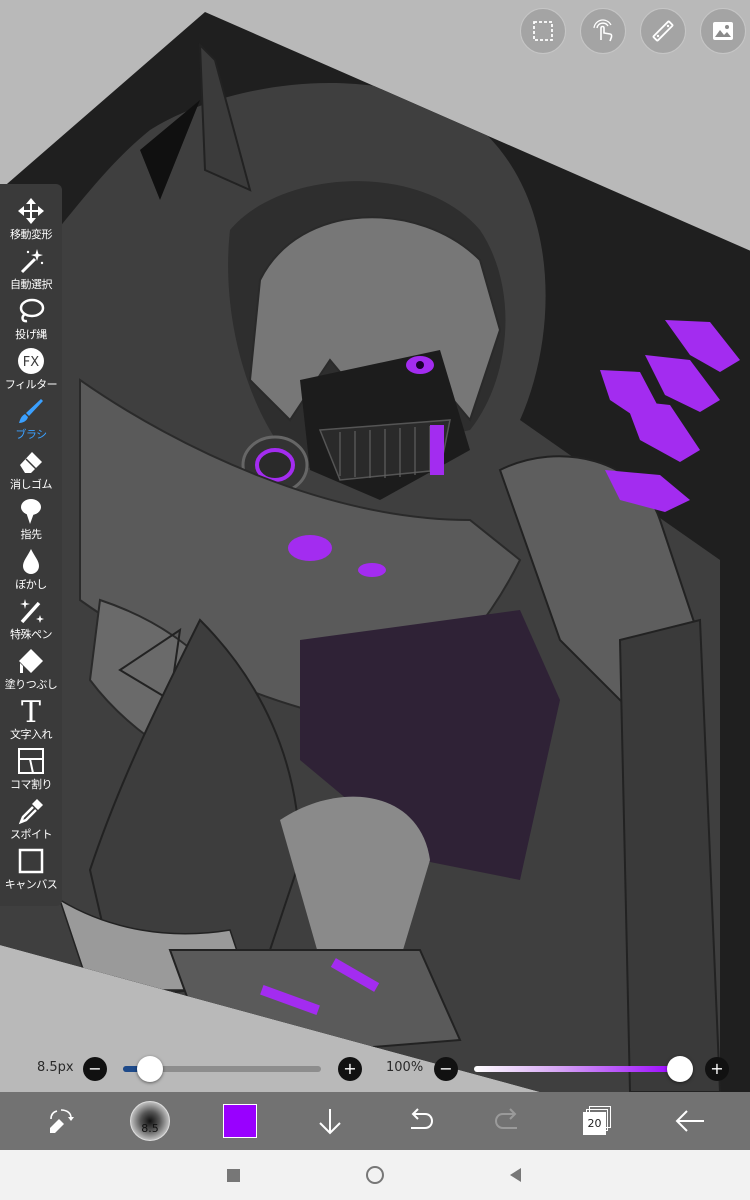 Image resolution: width=750 pixels, height=1200 pixels. Describe the element at coordinates (594, 1123) in the screenshot. I see `layers-count: 20` at that location.